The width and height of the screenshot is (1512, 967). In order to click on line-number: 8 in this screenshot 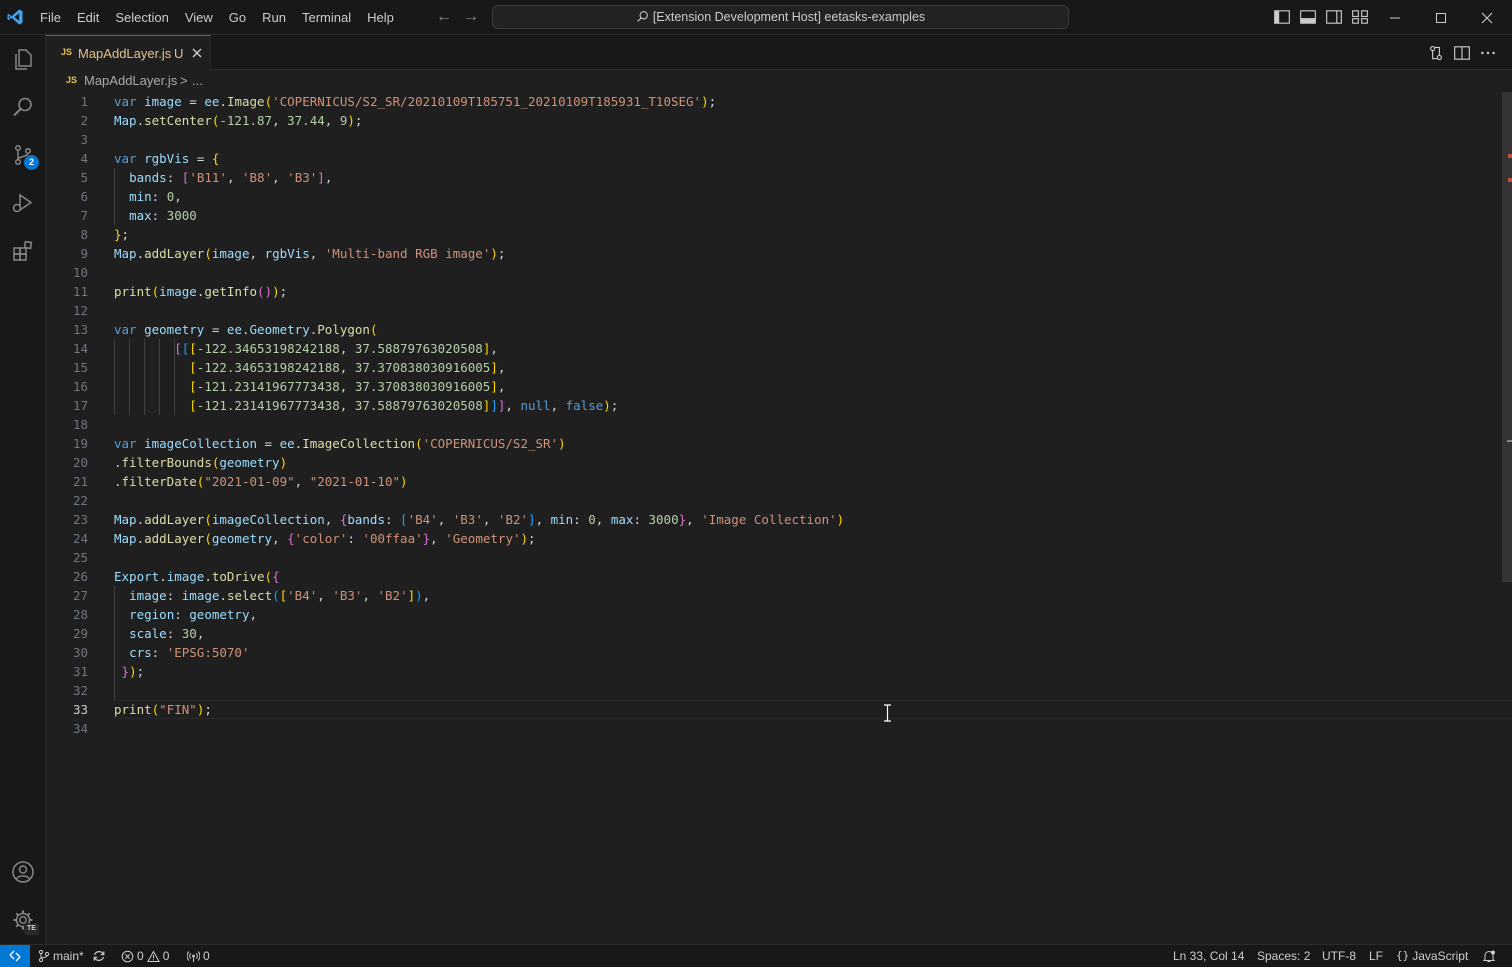, I will do `click(84, 234)`.